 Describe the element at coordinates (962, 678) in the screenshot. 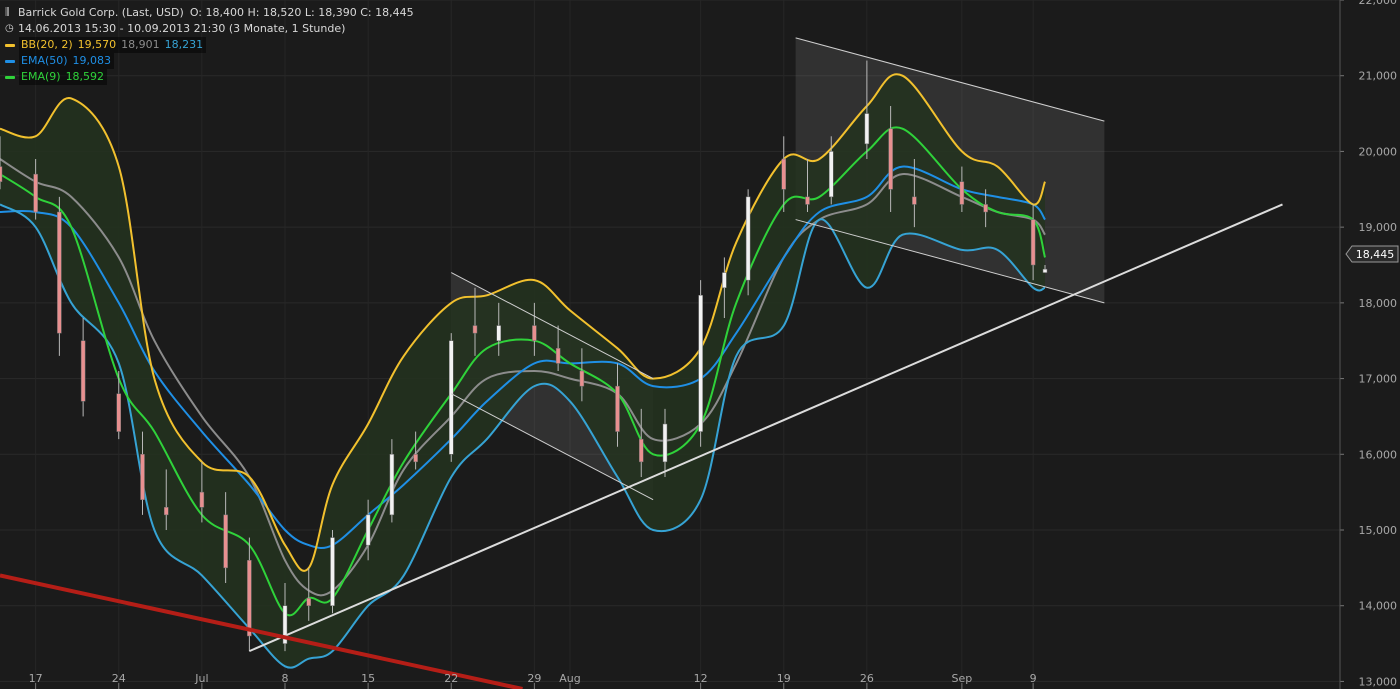

I see `x-tick-label: Sep` at that location.